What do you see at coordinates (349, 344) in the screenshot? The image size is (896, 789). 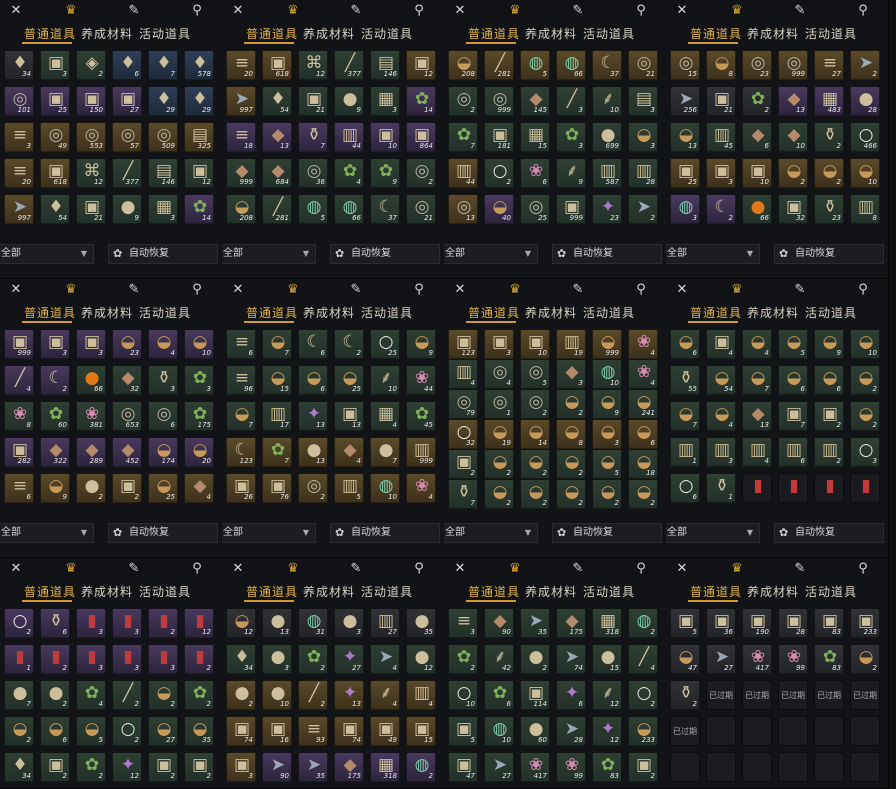 I see `item-slot: ☾ 2` at bounding box center [349, 344].